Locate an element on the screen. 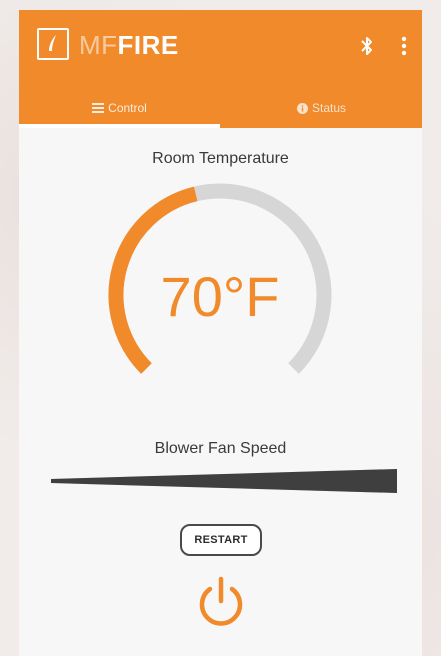 The width and height of the screenshot is (441, 656). blower-fan-speed-label: Blower Fan Speed is located at coordinates (220, 448).